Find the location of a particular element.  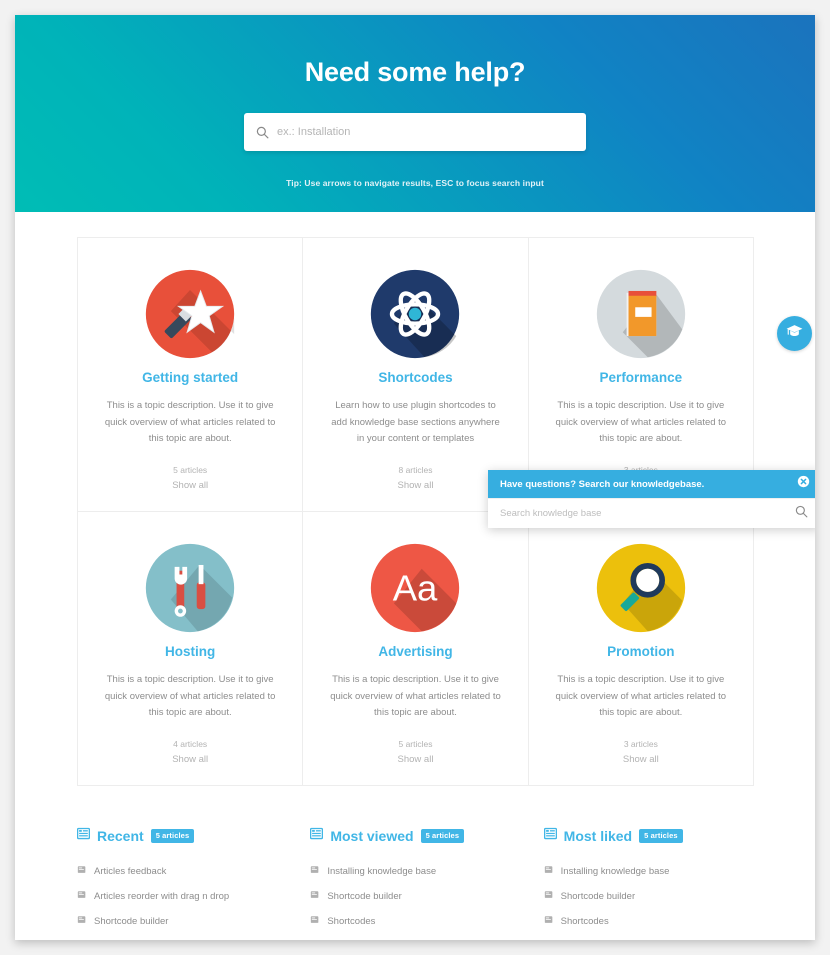

list-header: Recent 5 articles is located at coordinates (181, 836).